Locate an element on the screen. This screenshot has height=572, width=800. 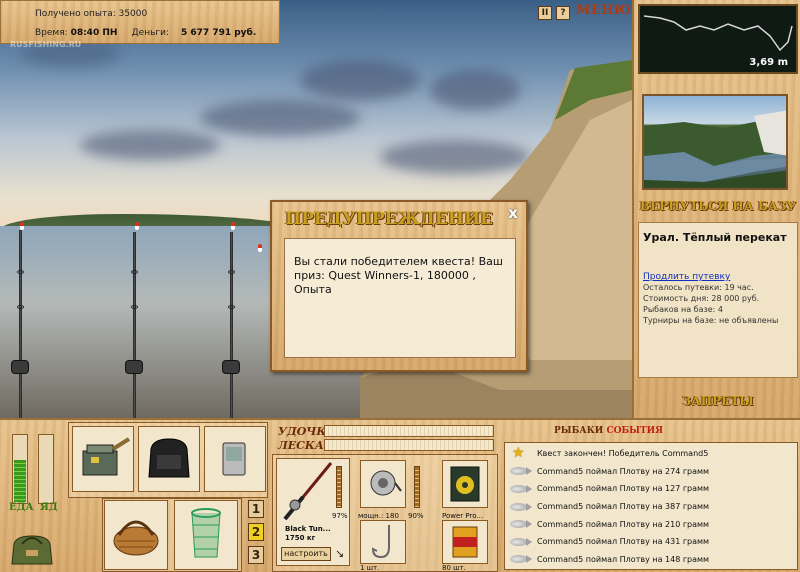
location-photo is located at coordinates (715, 142).